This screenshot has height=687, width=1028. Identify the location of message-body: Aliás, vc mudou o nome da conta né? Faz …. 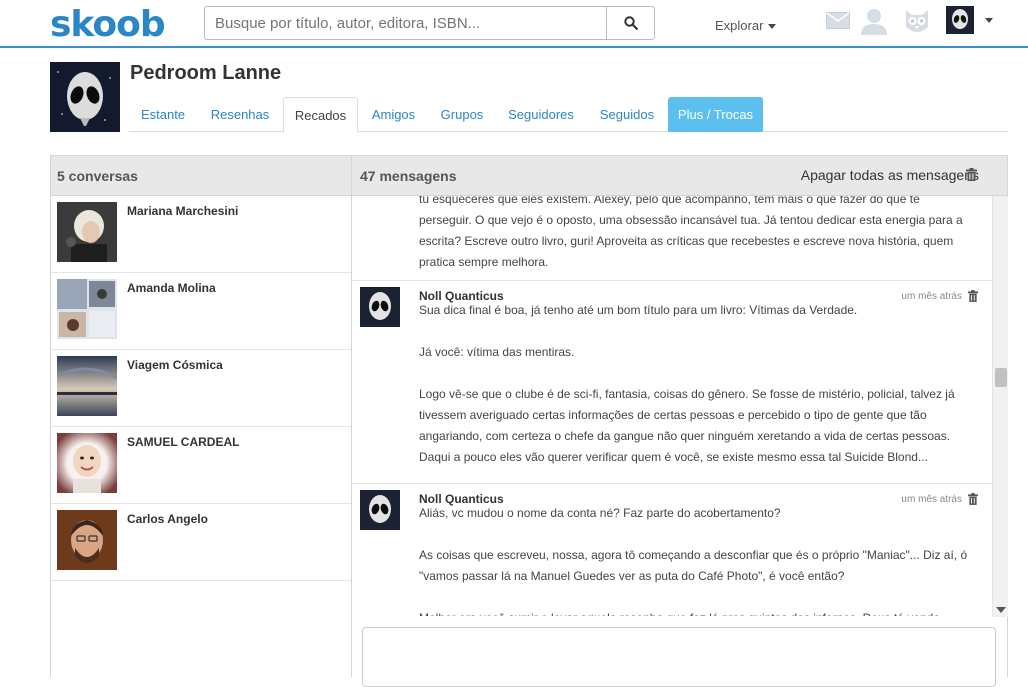
(699, 559).